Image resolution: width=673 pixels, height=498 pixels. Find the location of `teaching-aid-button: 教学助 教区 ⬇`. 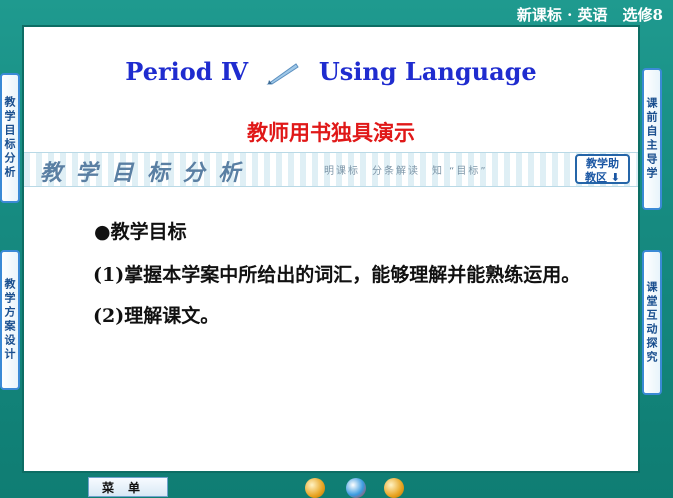

teaching-aid-button: 教学助 教区 ⬇ is located at coordinates (602, 169).